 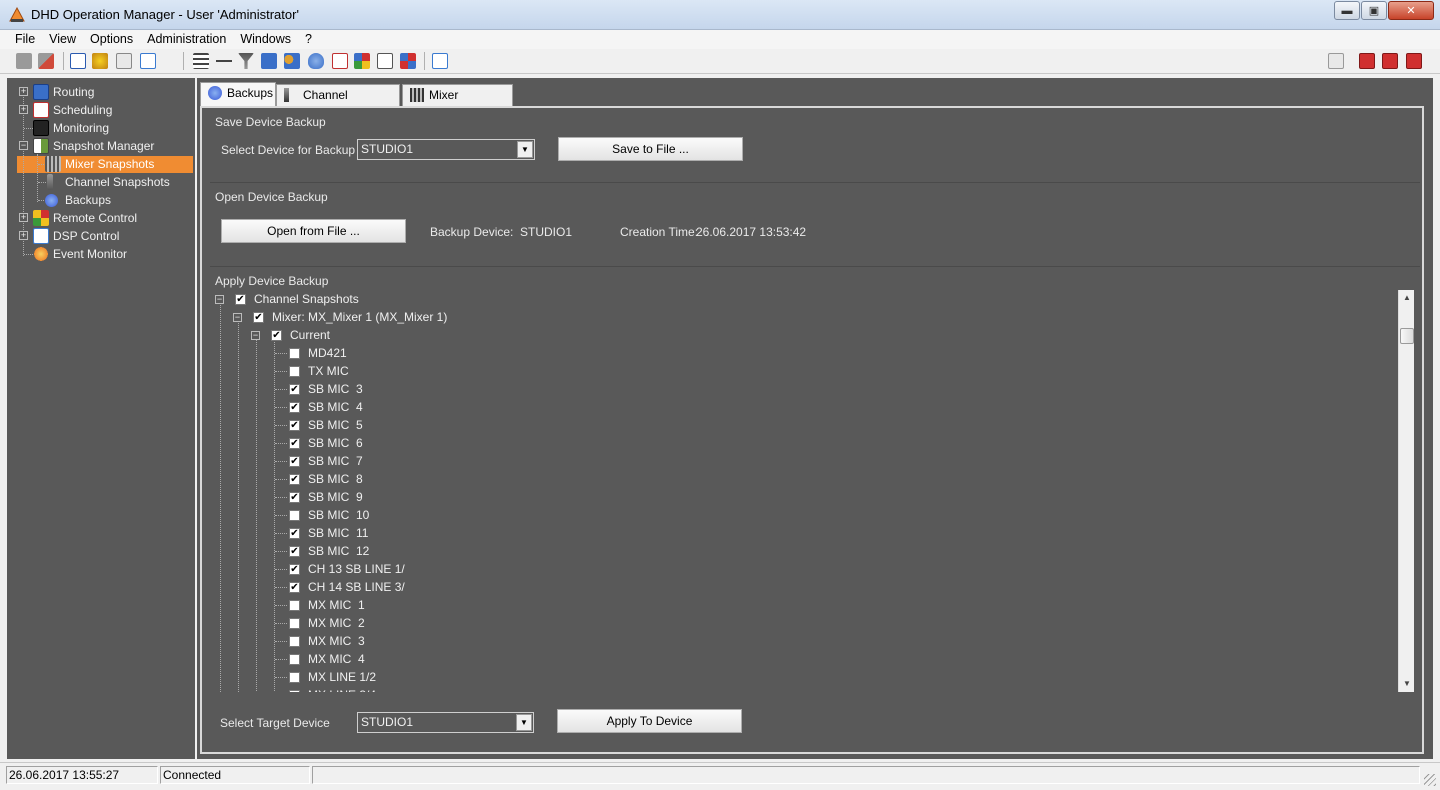 I want to click on script-icon, so click(x=385, y=61).